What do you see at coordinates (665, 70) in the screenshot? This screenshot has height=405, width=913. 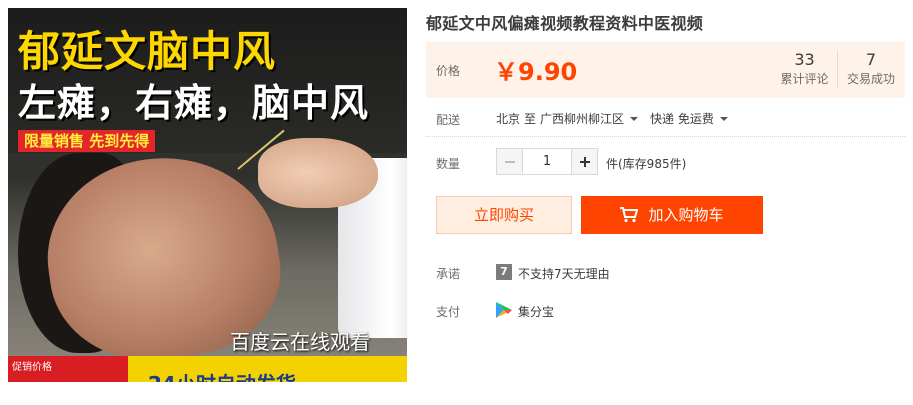 I see `price-panel: 价格 ￥9.90 33 累计评论 7 交易成功` at bounding box center [665, 70].